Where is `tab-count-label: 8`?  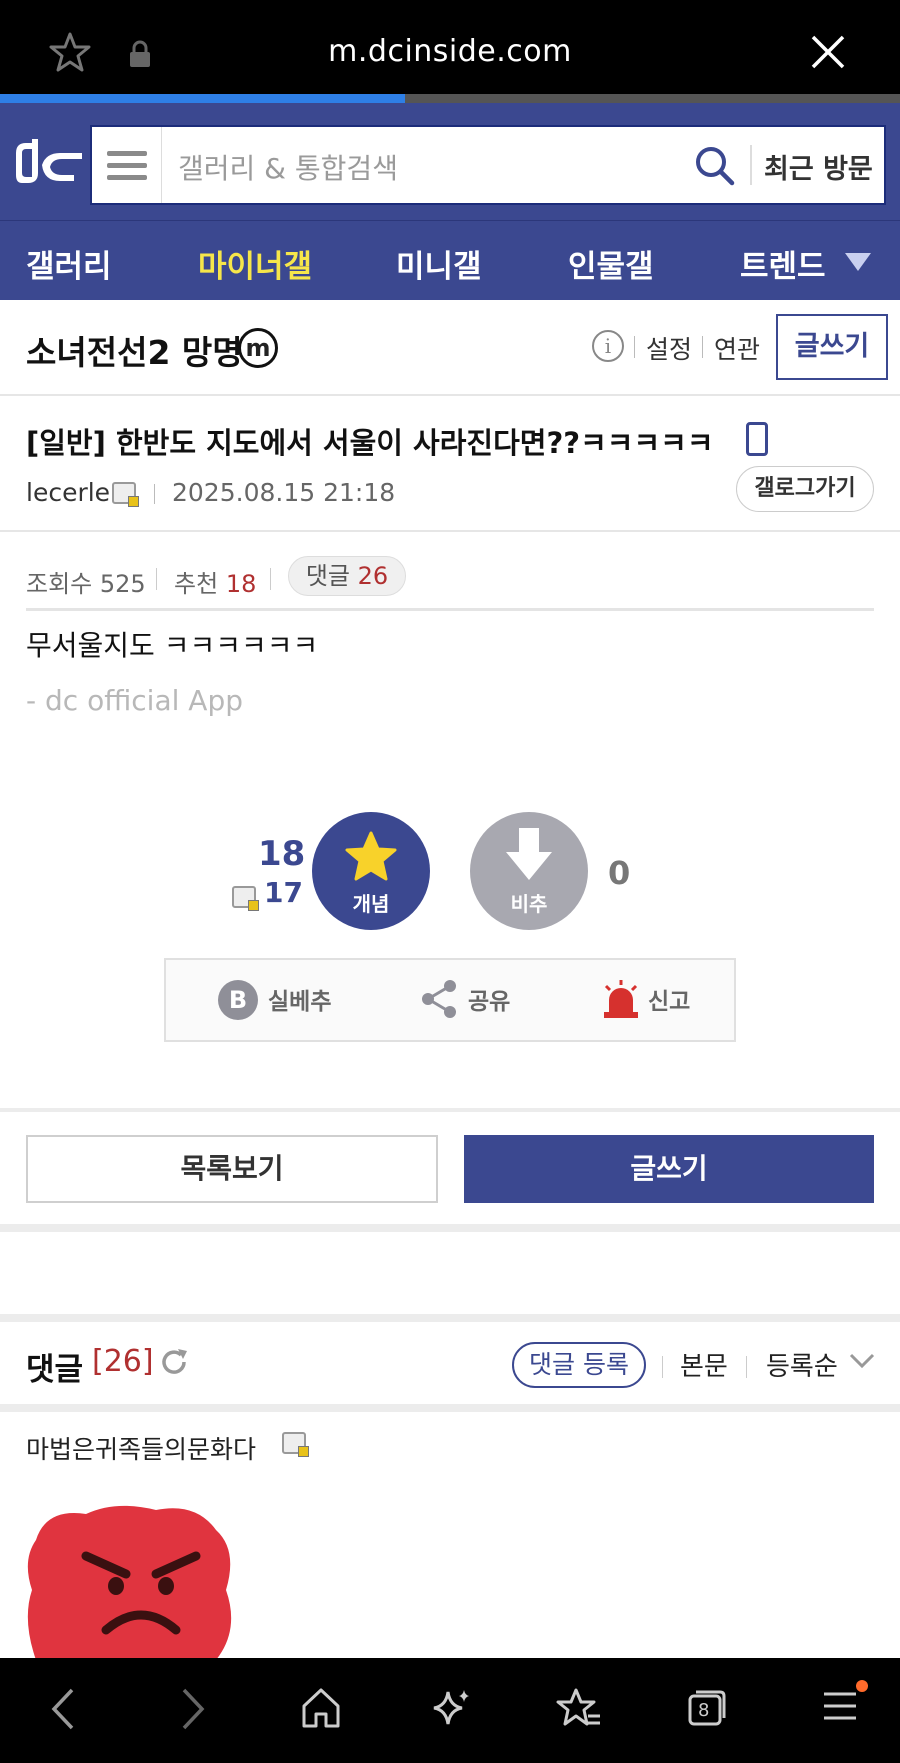 tab-count-label: 8 is located at coordinates (704, 1710).